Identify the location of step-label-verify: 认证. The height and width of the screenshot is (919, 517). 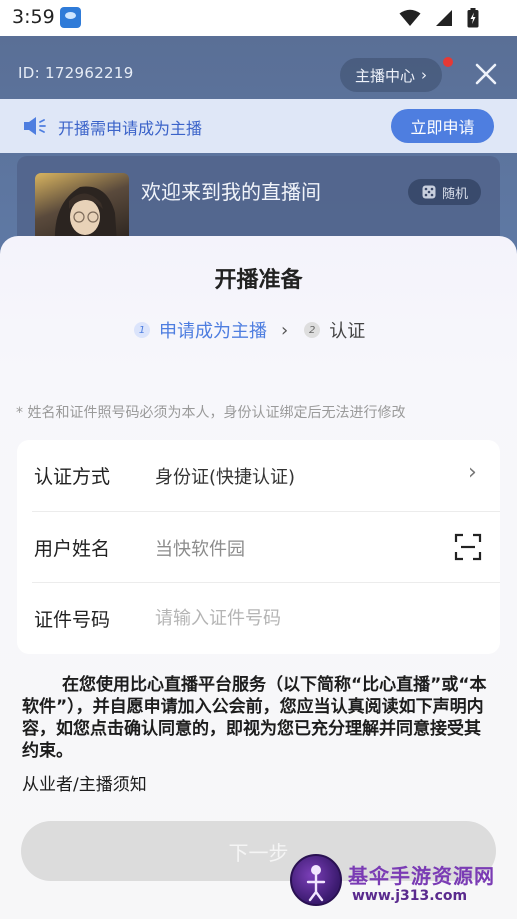
(347, 331).